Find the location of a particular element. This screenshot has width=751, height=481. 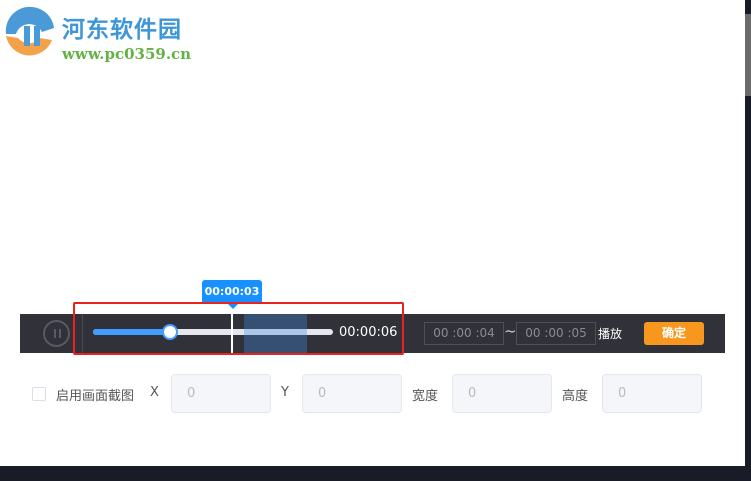

x-label: X is located at coordinates (154, 392).